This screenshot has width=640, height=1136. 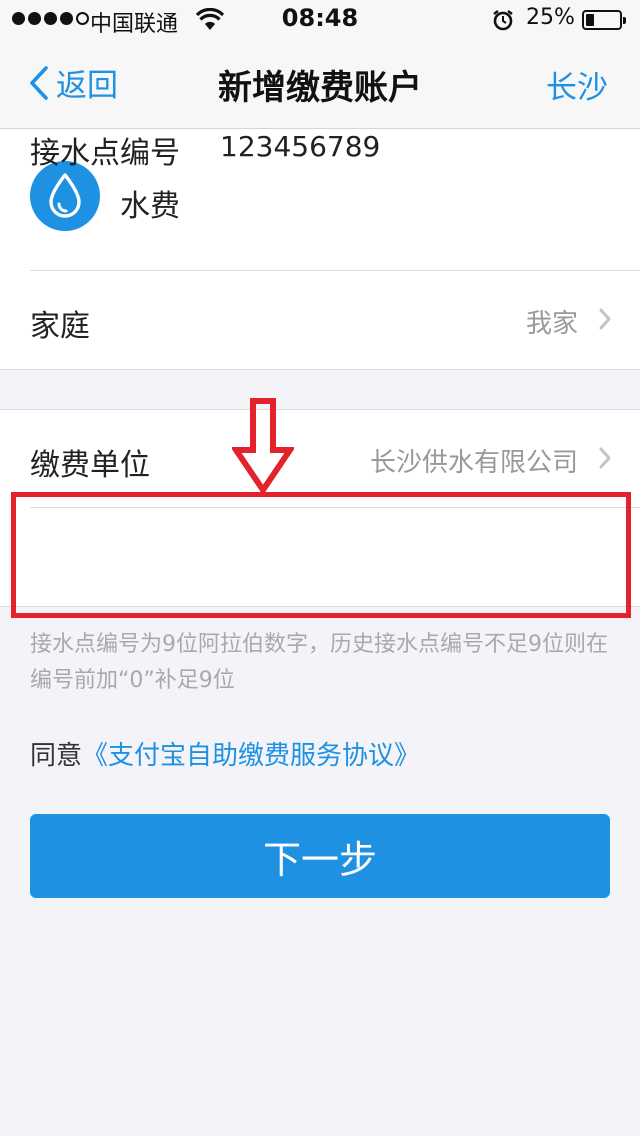 I want to click on group-value: 我家, so click(x=551, y=324).